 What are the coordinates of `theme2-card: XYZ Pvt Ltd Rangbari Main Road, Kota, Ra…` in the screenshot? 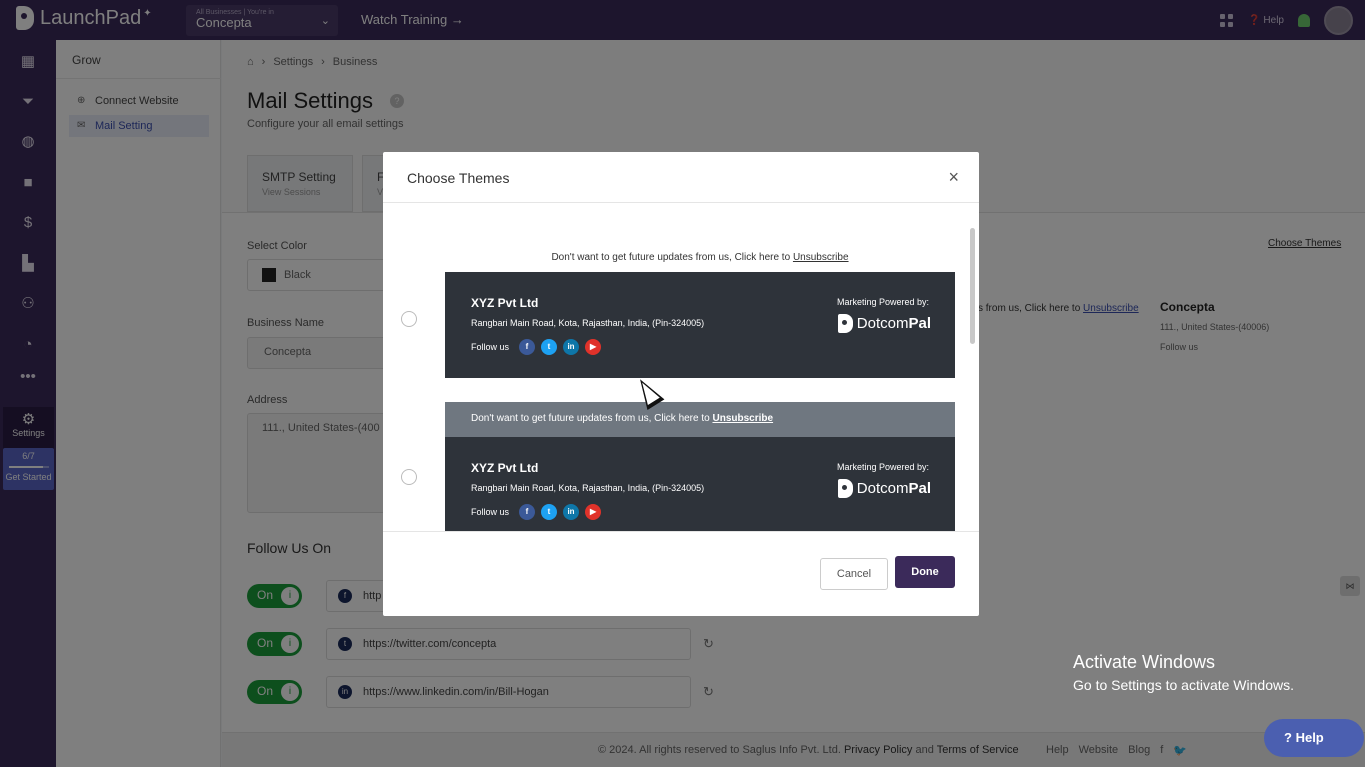 It's located at (700, 484).